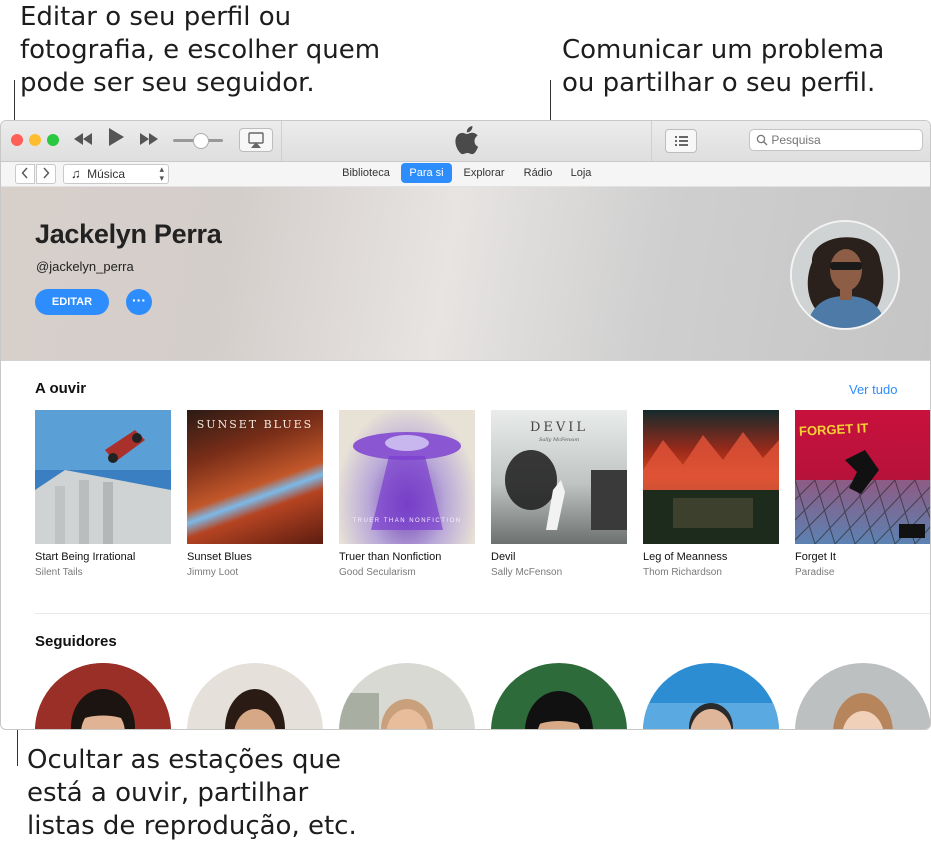 This screenshot has height=849, width=931. I want to click on album-art: TRUER THAN NONFICTION, so click(407, 477).